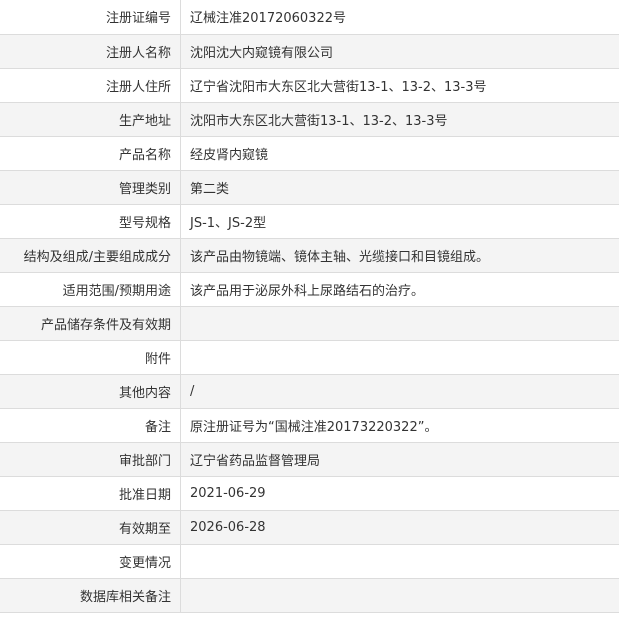 The width and height of the screenshot is (619, 622). Describe the element at coordinates (90, 527) in the screenshot. I see `field-label: 有效期至` at that location.